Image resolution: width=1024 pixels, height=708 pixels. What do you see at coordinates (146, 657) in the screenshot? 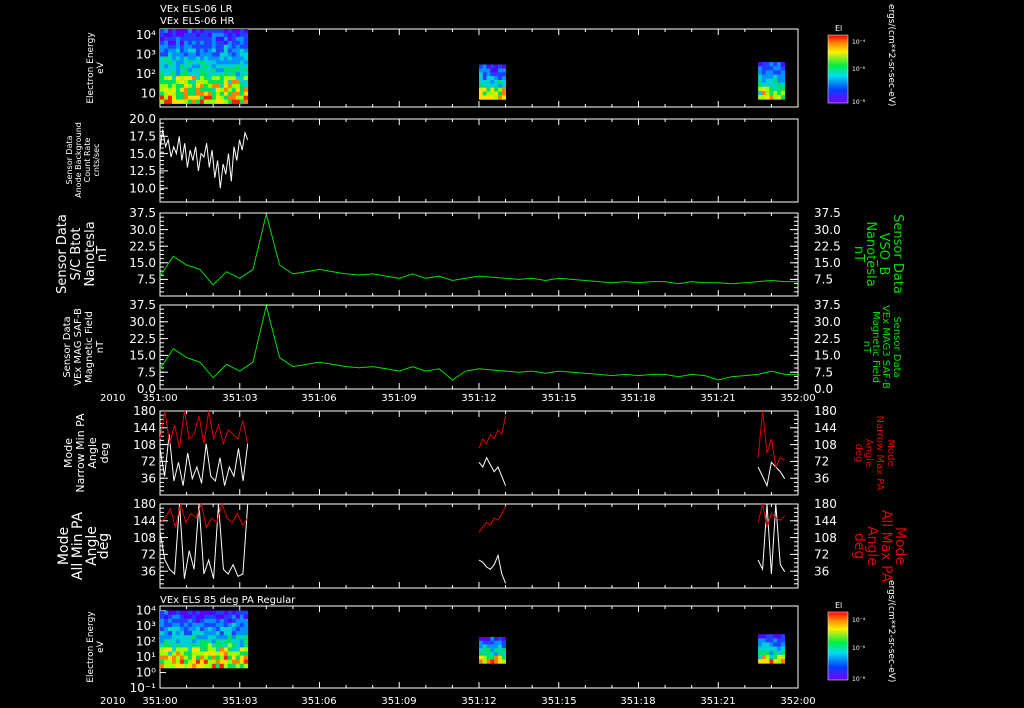
I see `y-tick-label: 10¹` at bounding box center [146, 657].